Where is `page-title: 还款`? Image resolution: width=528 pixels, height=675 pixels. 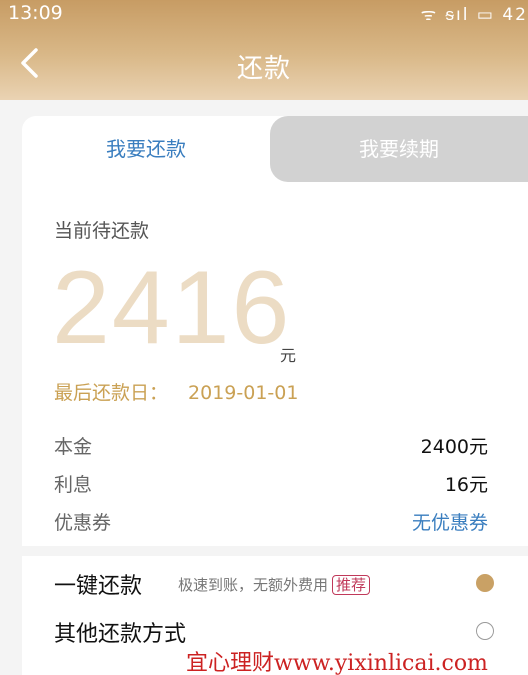 page-title: 还款 is located at coordinates (263, 69).